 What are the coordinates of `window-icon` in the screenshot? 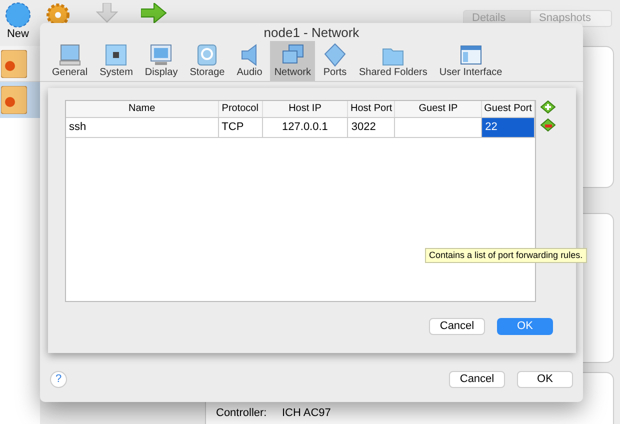 It's located at (470, 55).